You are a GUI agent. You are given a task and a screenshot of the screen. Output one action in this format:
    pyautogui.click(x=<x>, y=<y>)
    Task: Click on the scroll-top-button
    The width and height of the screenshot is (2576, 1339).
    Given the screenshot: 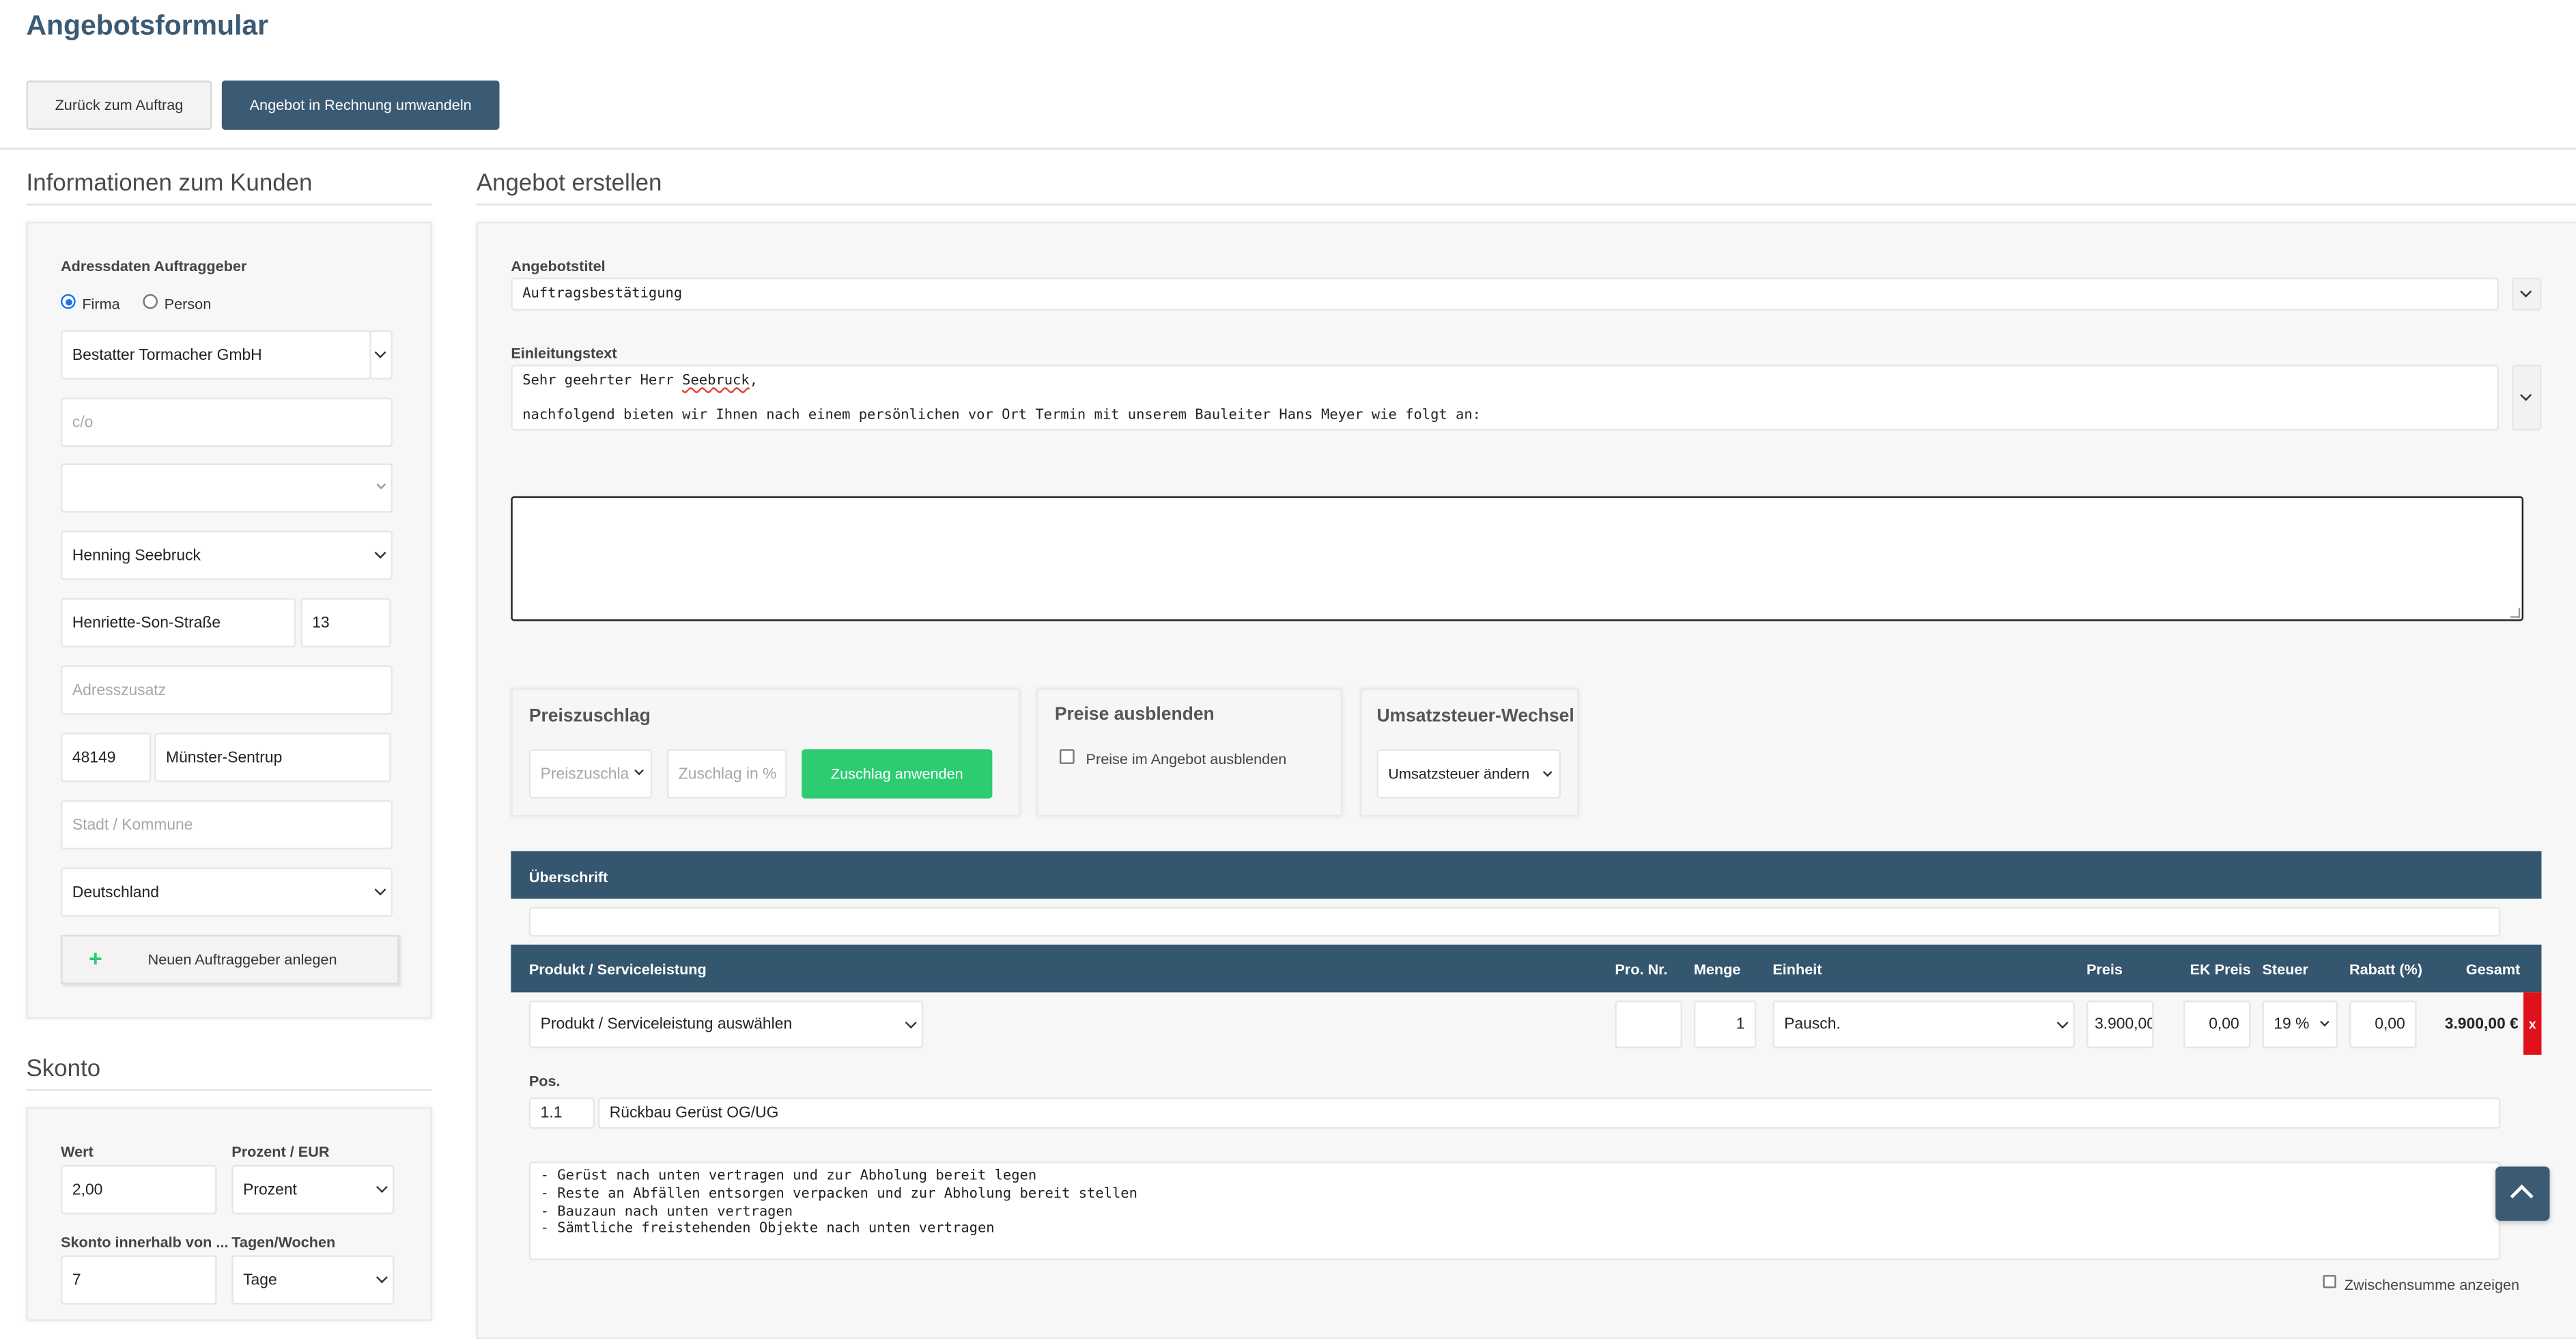 What is the action you would take?
    pyautogui.click(x=2522, y=1193)
    